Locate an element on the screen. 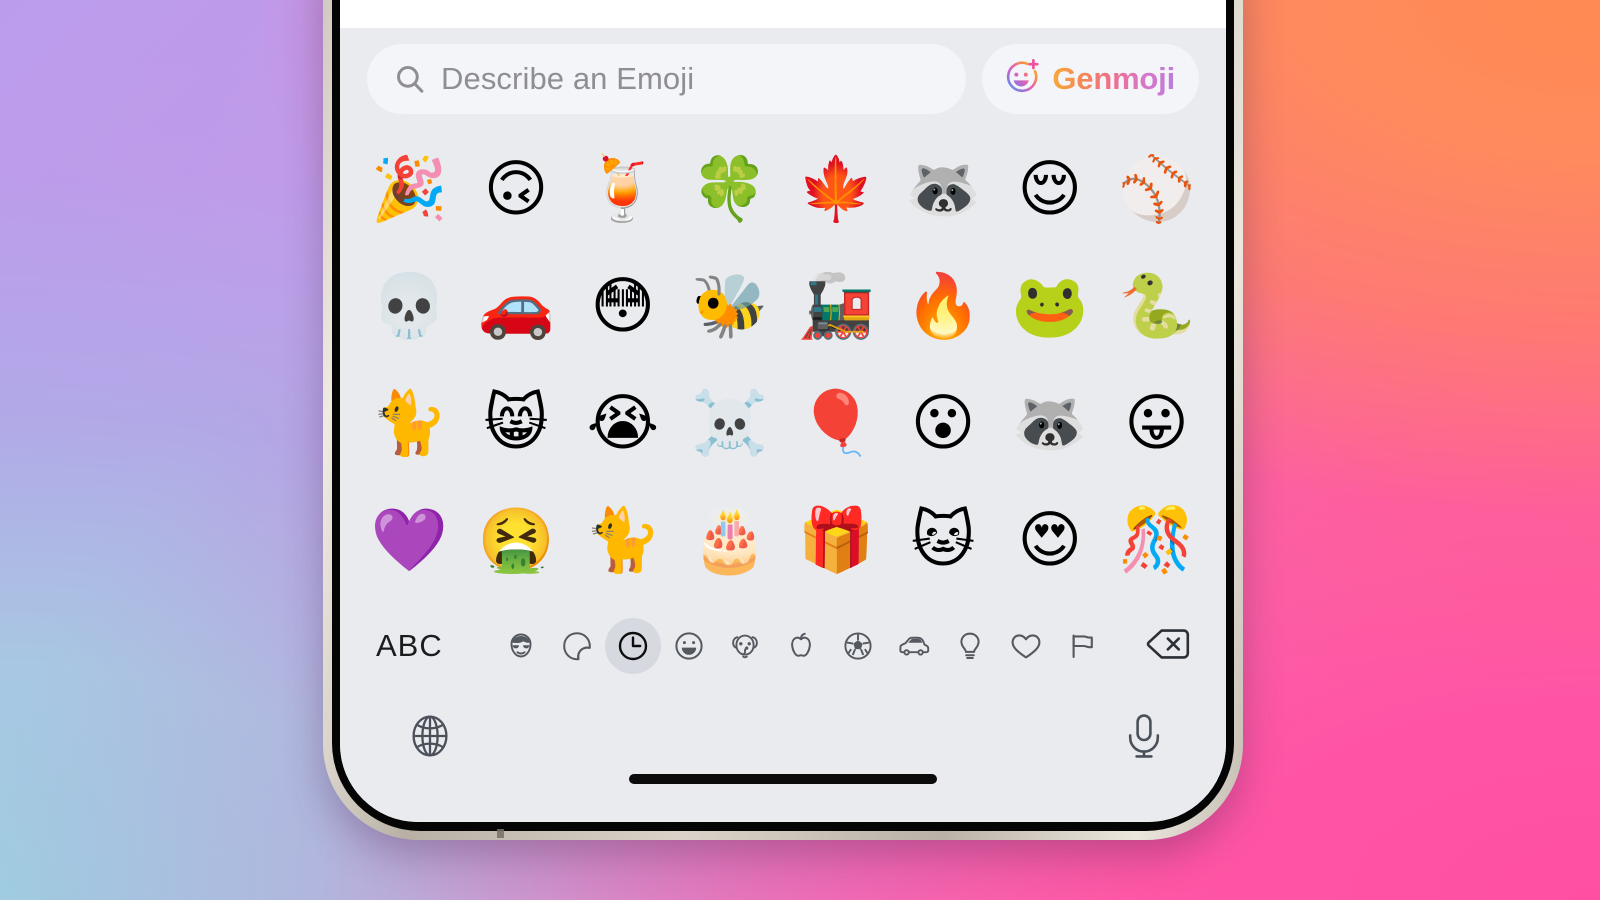 This screenshot has width=1600, height=900. category-flags is located at coordinates (1082, 646).